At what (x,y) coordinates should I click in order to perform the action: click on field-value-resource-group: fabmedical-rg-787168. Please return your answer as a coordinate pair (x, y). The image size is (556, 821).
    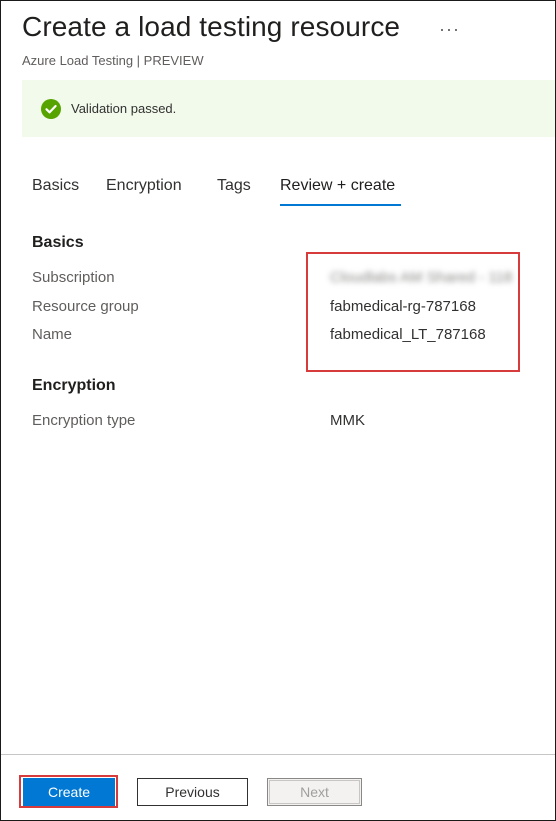
    Looking at the image, I should click on (403, 306).